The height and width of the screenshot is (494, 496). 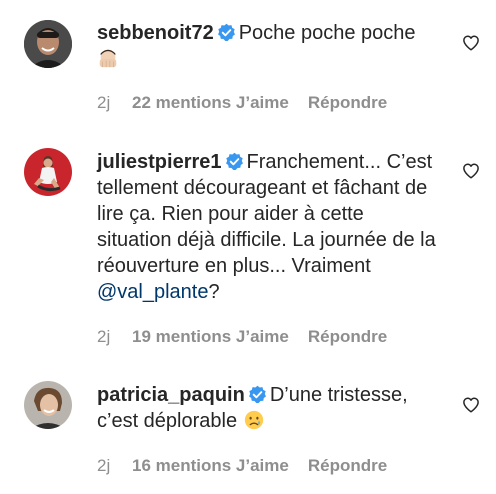 I want to click on crying-face-emoji, so click(x=253, y=420).